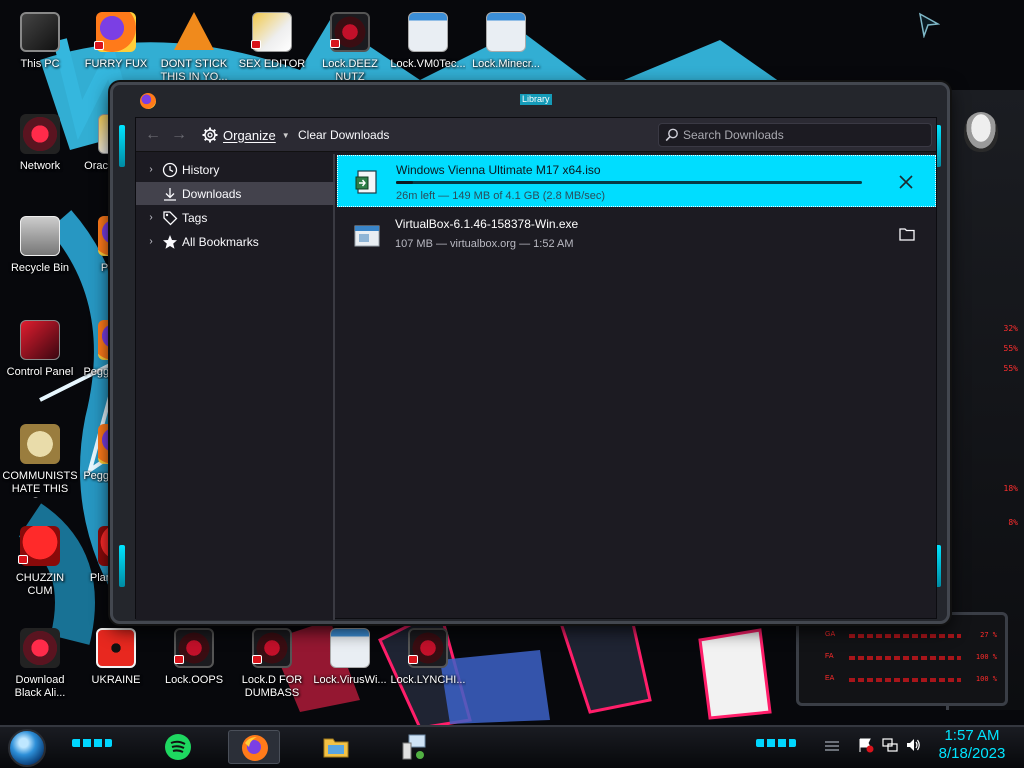 Image resolution: width=1024 pixels, height=768 pixels. I want to click on network-icon, so click(40, 134).